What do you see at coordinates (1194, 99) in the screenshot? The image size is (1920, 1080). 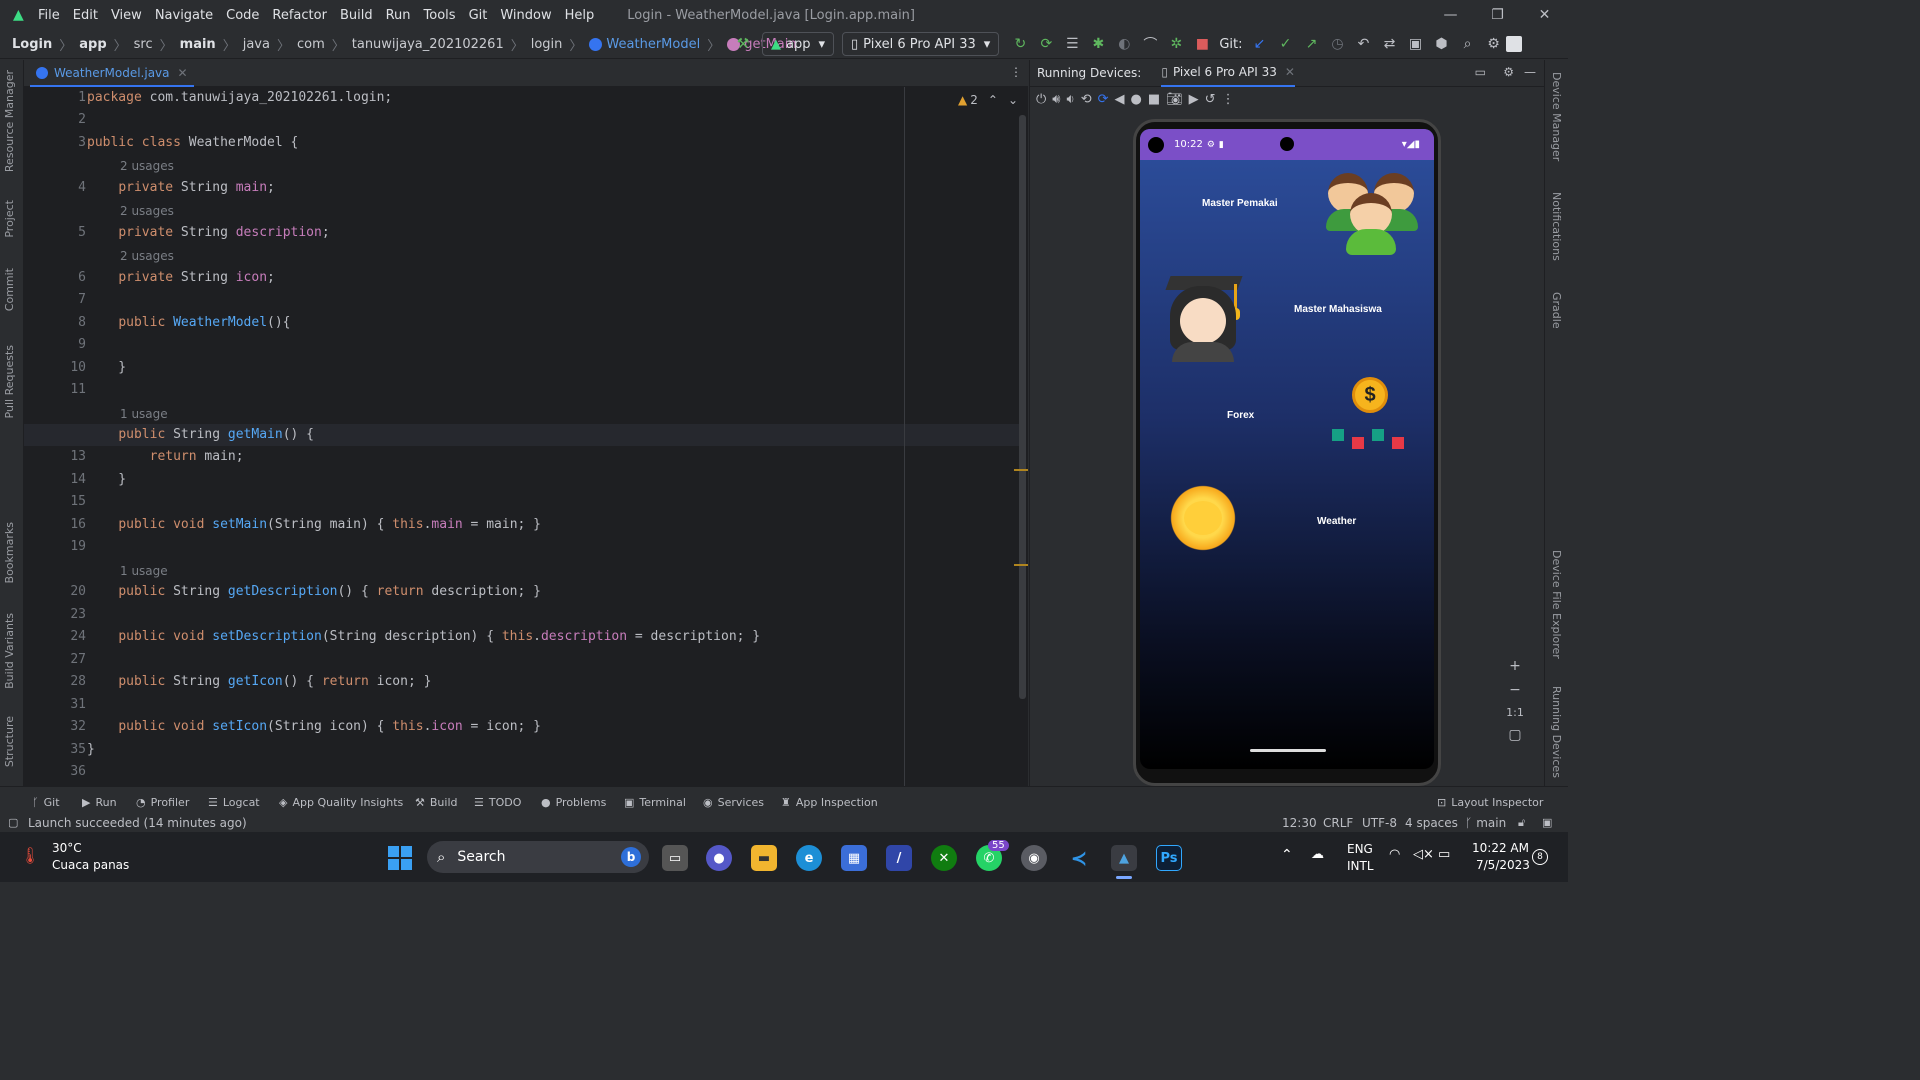 I see `record-icon: ▶` at bounding box center [1194, 99].